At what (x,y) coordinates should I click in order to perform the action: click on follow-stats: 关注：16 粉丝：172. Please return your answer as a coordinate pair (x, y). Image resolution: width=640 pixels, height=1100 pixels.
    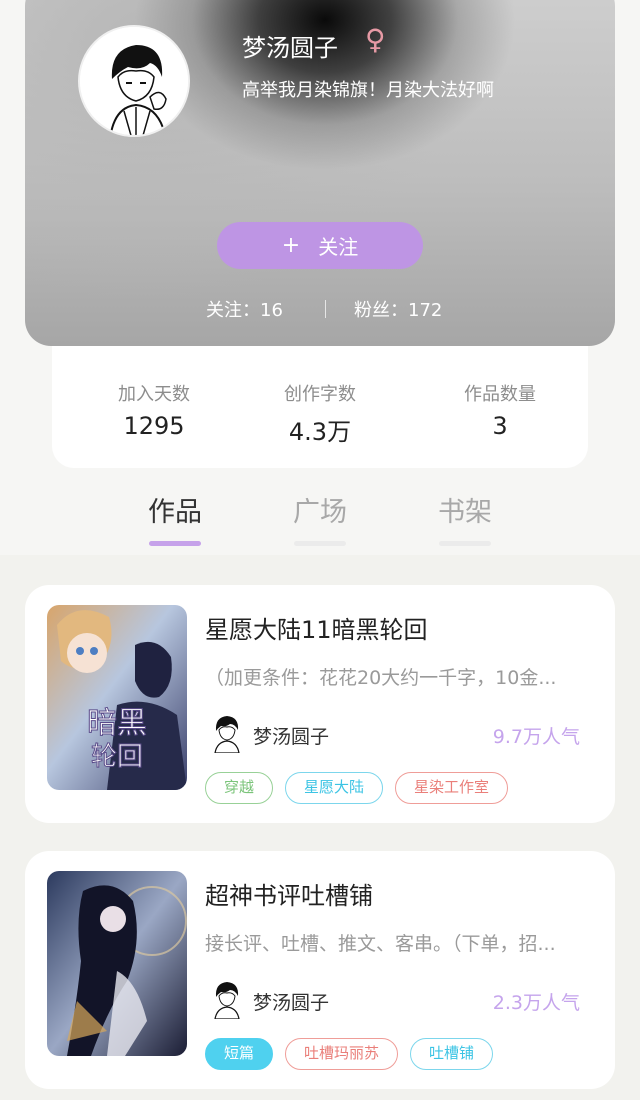
    Looking at the image, I should click on (320, 309).